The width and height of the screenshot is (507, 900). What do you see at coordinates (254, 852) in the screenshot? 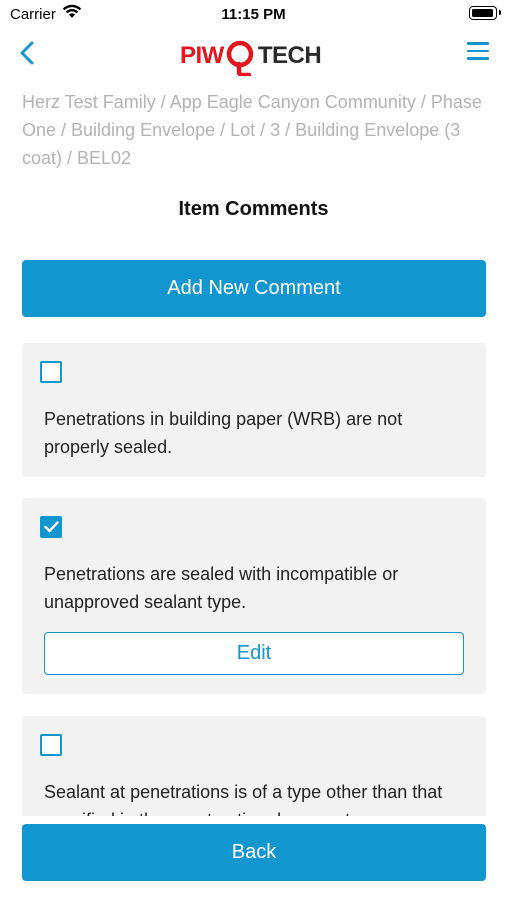
I see `back-button: Back` at bounding box center [254, 852].